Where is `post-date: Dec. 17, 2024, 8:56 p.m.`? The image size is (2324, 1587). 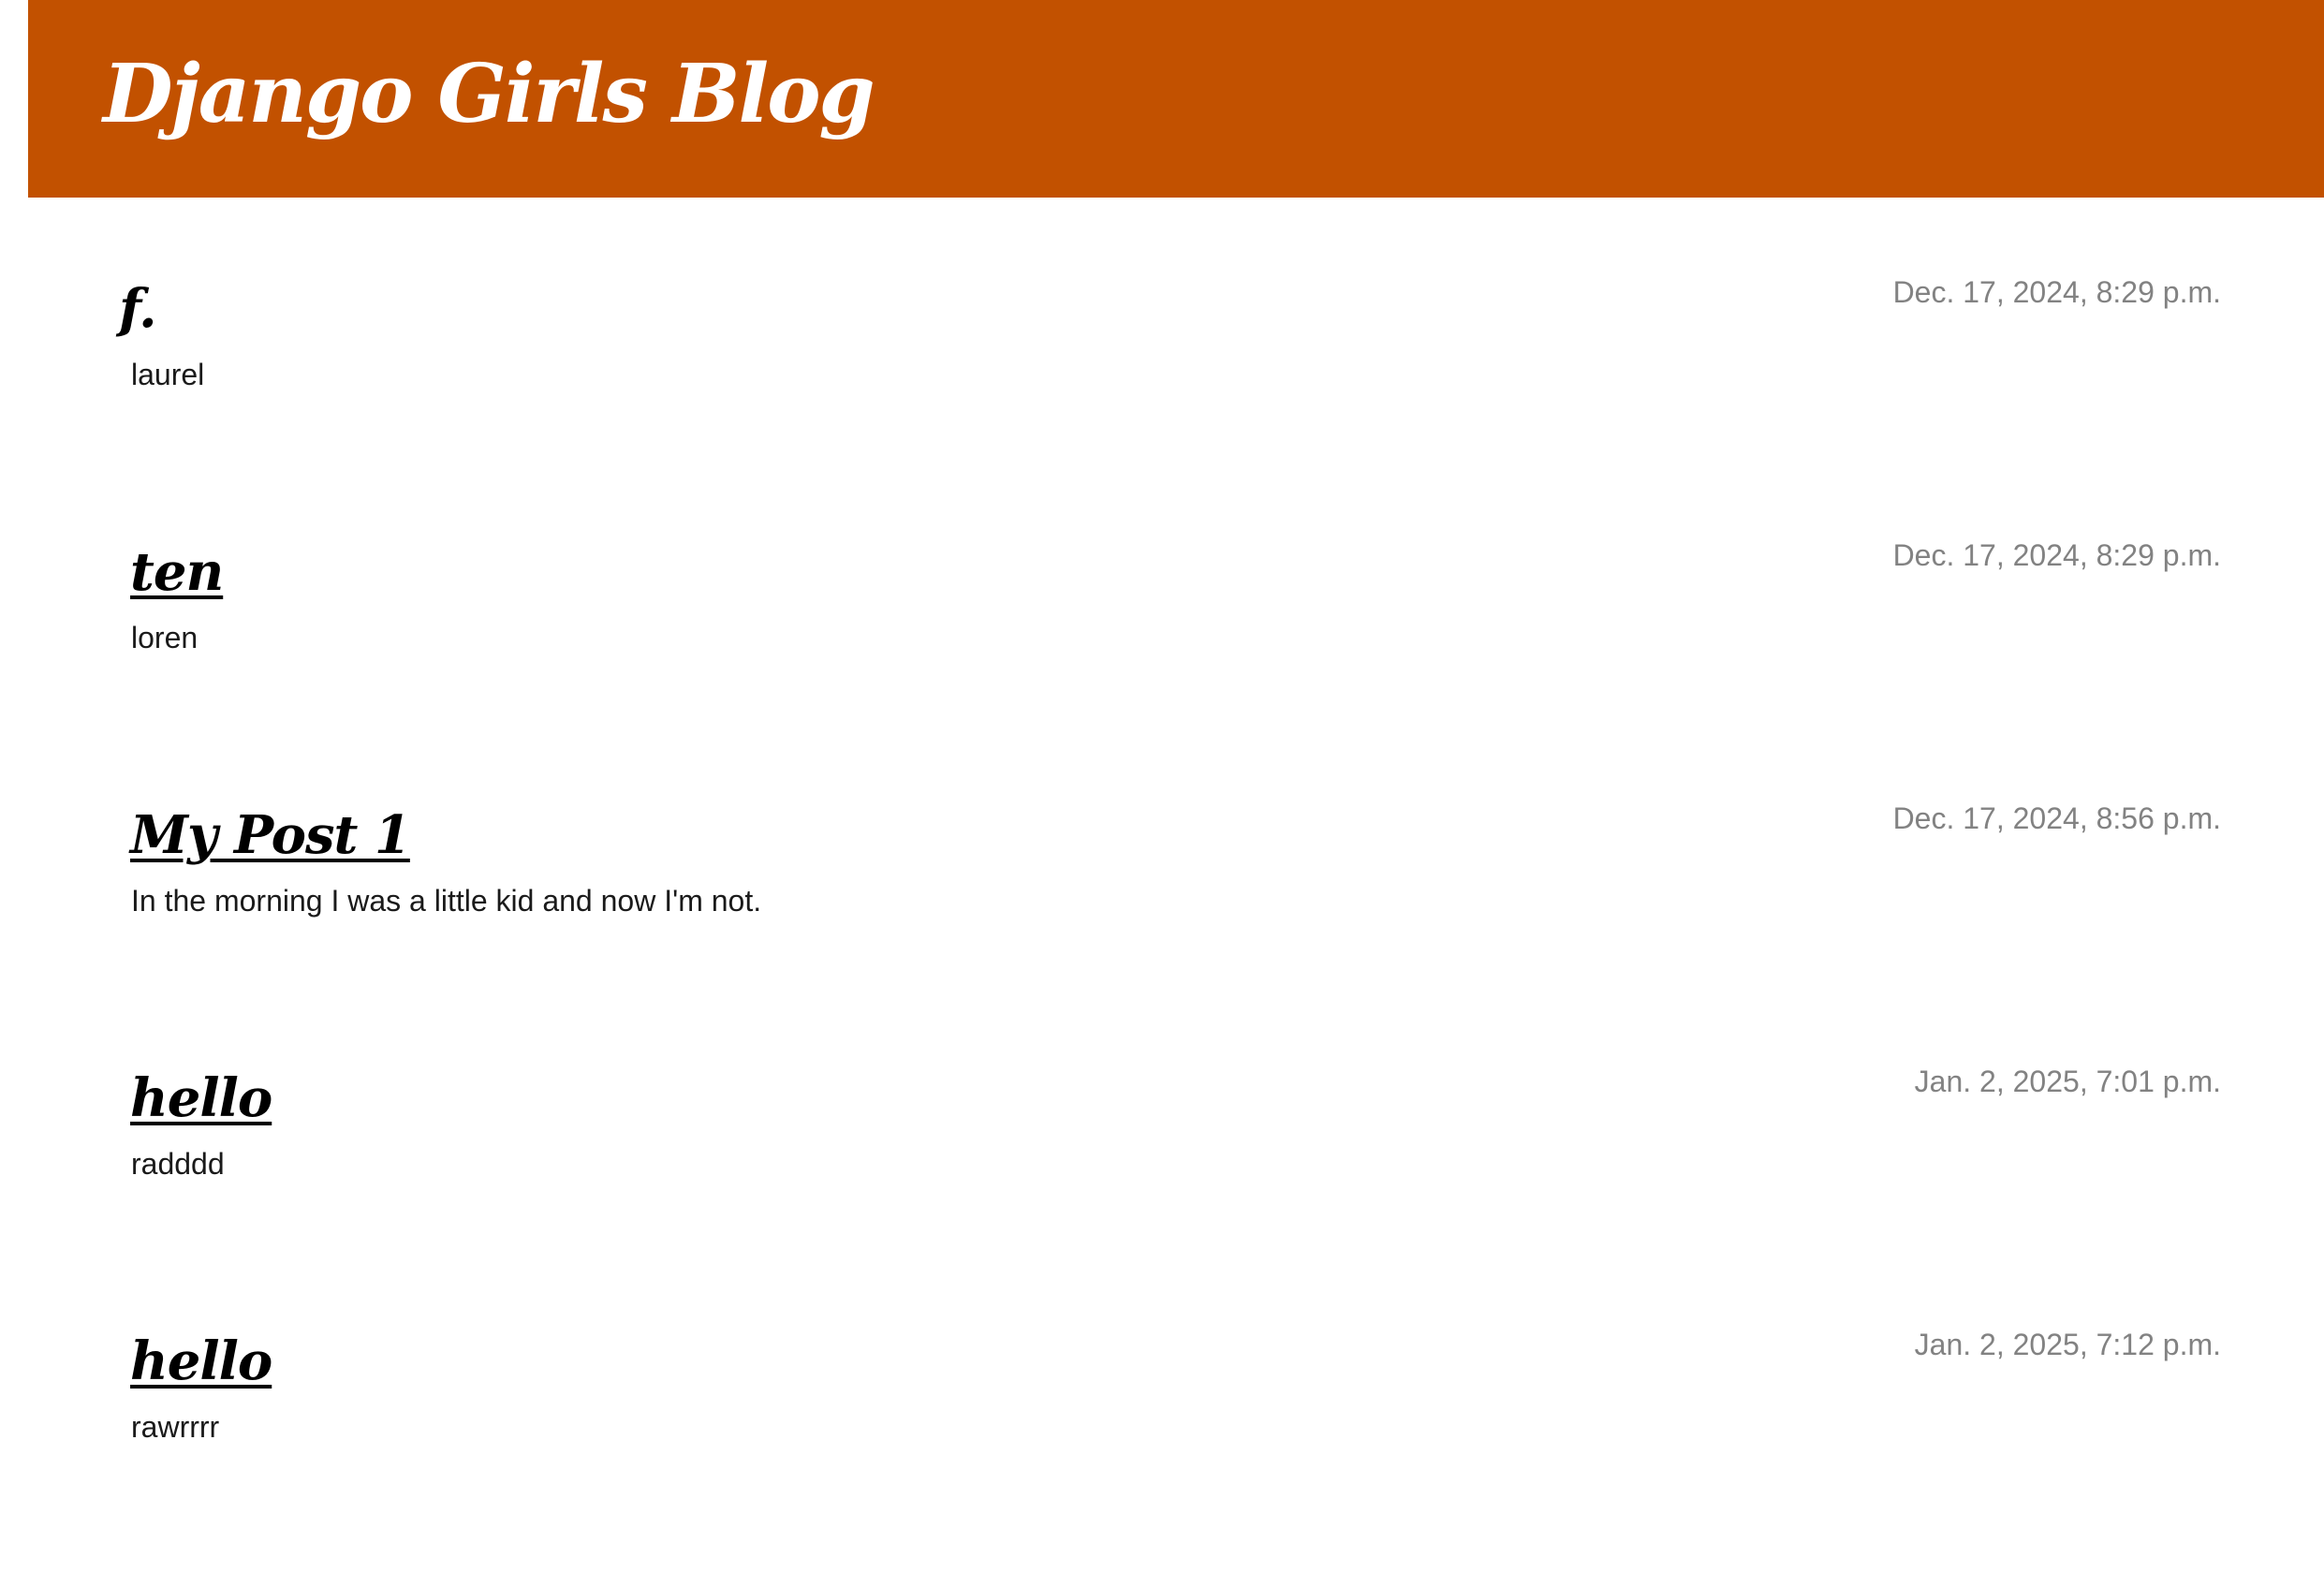
post-date: Dec. 17, 2024, 8:56 p.m. is located at coordinates (2056, 818).